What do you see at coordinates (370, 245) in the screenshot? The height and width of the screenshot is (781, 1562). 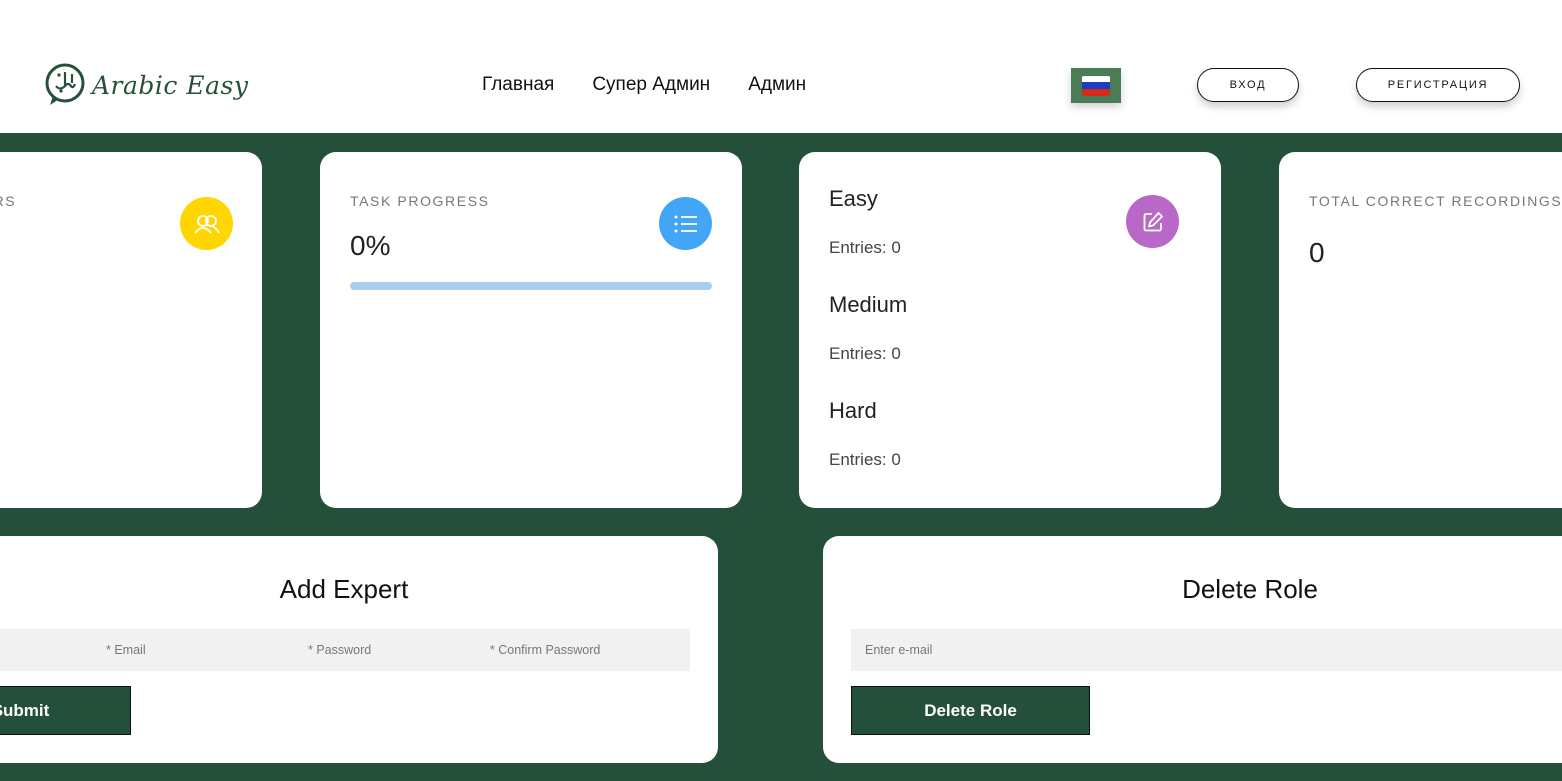 I see `task-progress-value: 0%` at bounding box center [370, 245].